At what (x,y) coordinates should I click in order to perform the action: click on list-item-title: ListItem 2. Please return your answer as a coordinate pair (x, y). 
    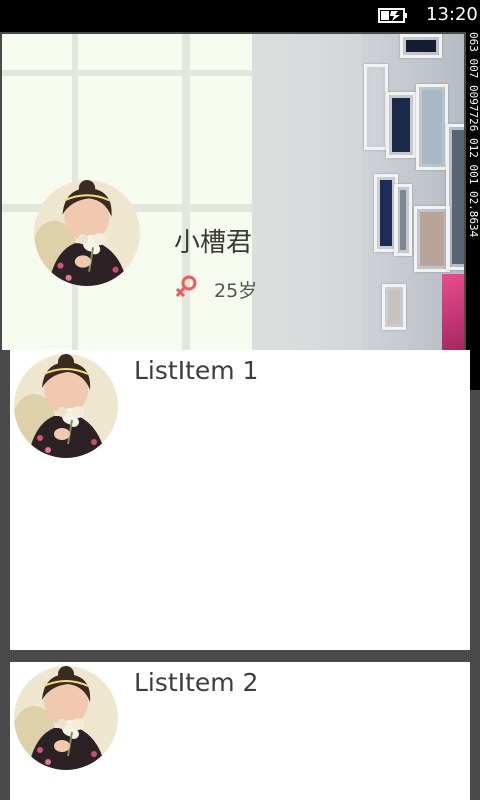
    Looking at the image, I should click on (196, 682).